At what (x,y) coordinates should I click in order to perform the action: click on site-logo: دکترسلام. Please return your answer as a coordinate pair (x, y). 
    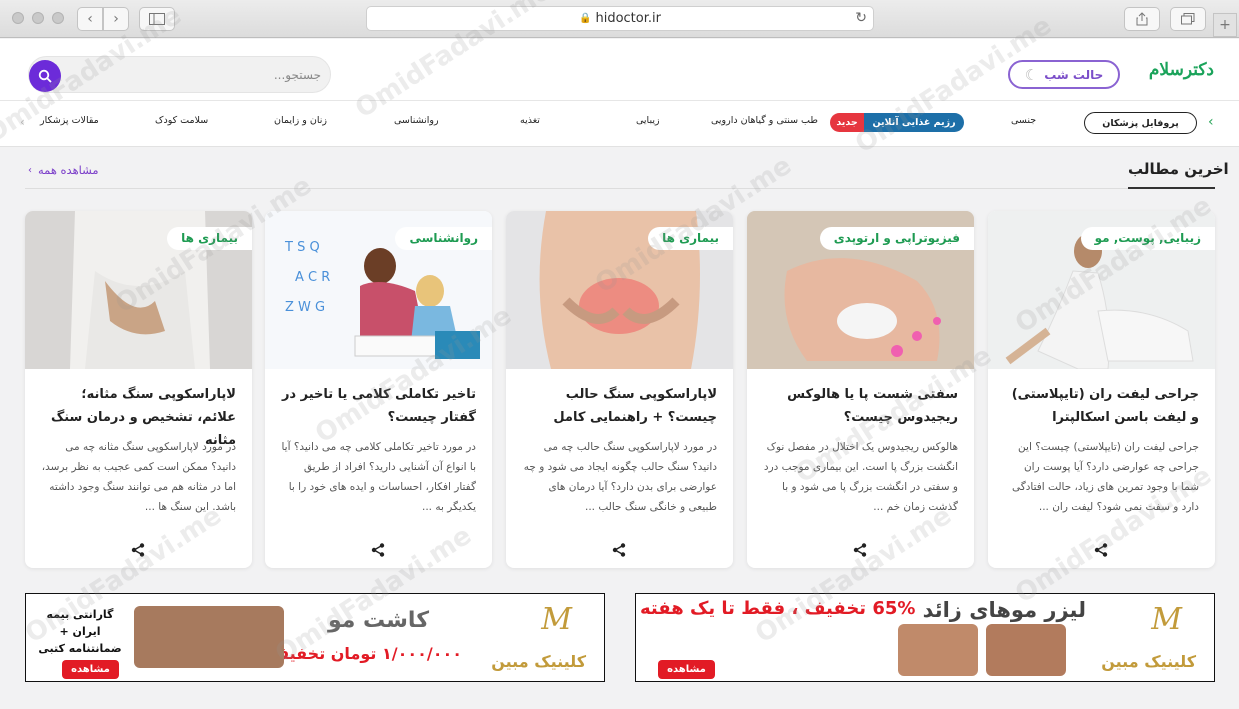
    Looking at the image, I should click on (1173, 69).